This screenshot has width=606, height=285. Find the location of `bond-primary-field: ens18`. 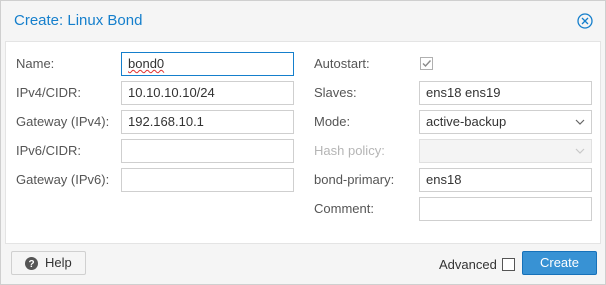

bond-primary-field: ens18 is located at coordinates (505, 180).